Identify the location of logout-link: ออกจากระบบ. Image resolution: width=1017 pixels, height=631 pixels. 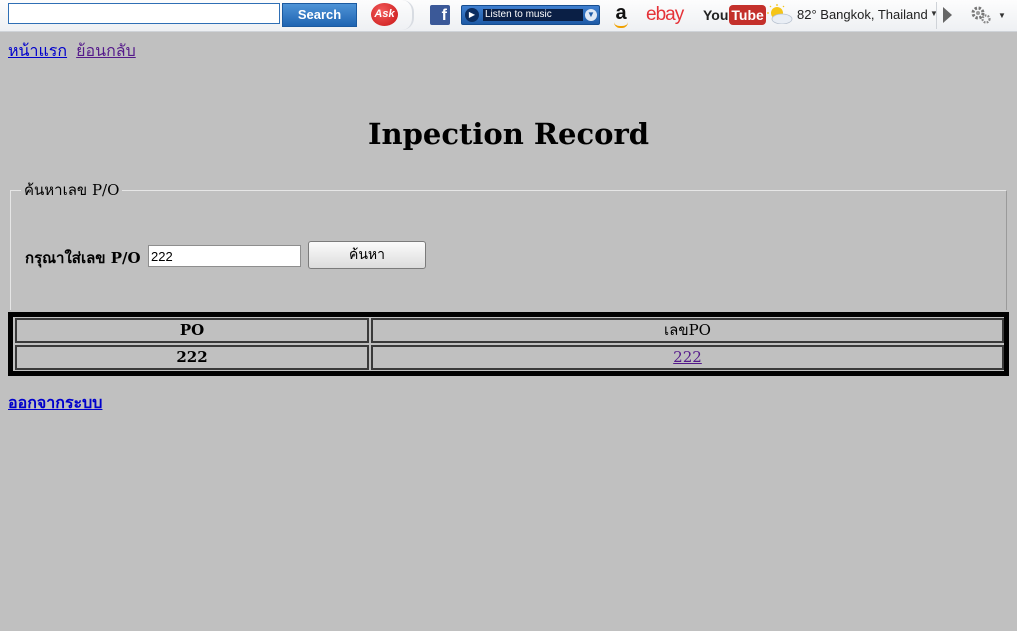
(55, 402).